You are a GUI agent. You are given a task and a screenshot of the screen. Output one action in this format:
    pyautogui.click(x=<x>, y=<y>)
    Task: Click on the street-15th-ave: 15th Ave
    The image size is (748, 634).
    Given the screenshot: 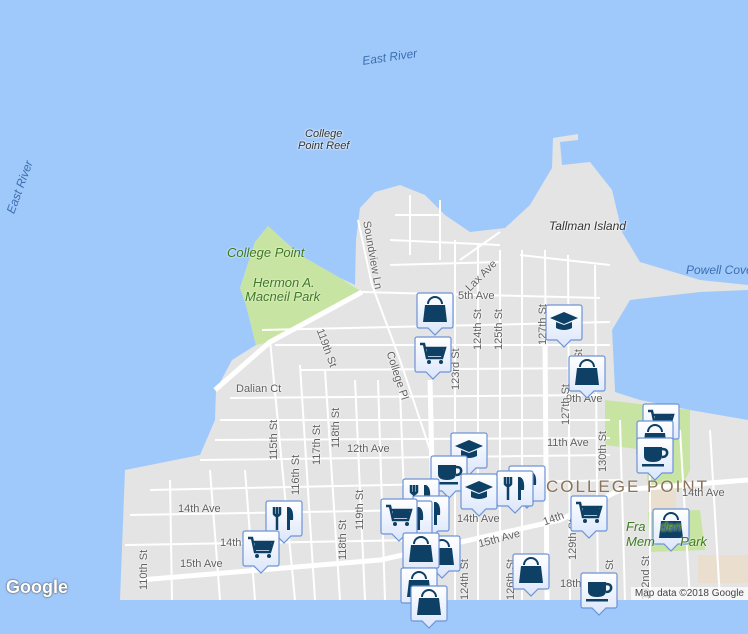 What is the action you would take?
    pyautogui.click(x=201, y=564)
    